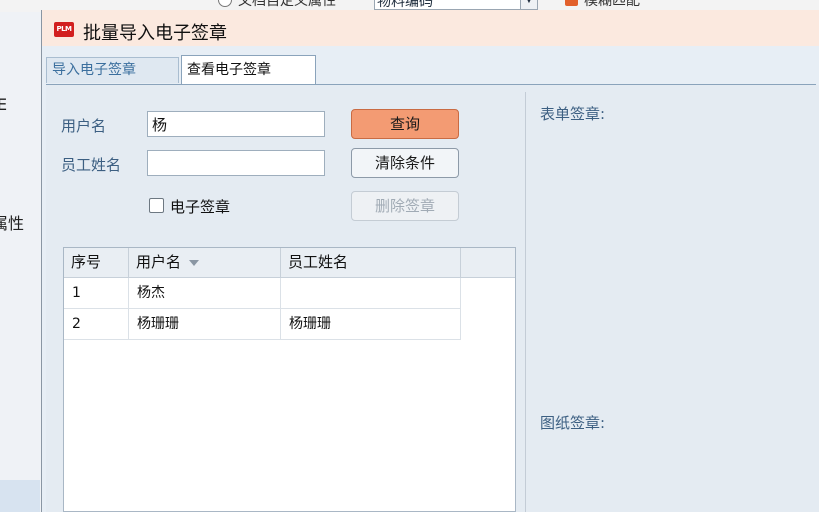 The height and width of the screenshot is (512, 819). I want to click on employee-name-input, so click(236, 163).